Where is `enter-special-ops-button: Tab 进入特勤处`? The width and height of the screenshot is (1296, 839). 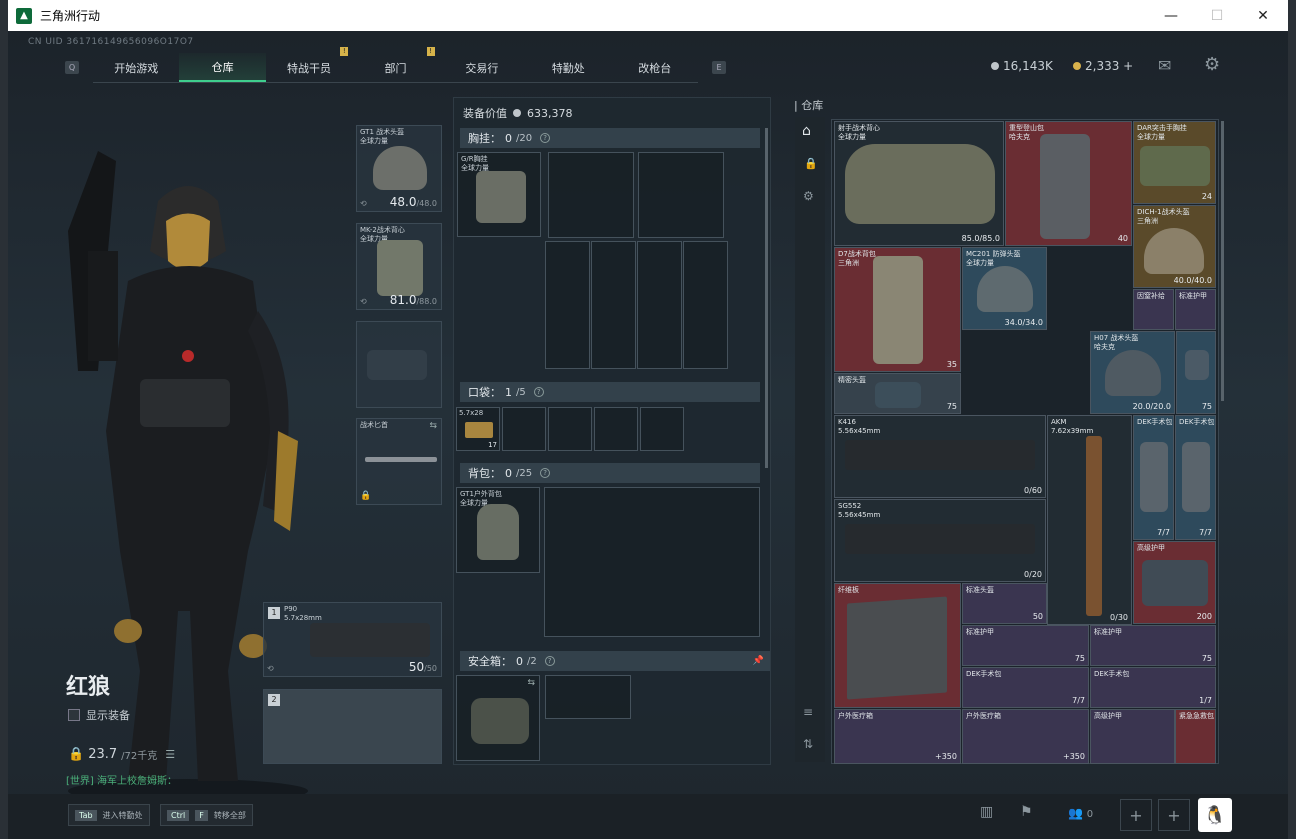 enter-special-ops-button: Tab 进入特勤处 is located at coordinates (109, 815).